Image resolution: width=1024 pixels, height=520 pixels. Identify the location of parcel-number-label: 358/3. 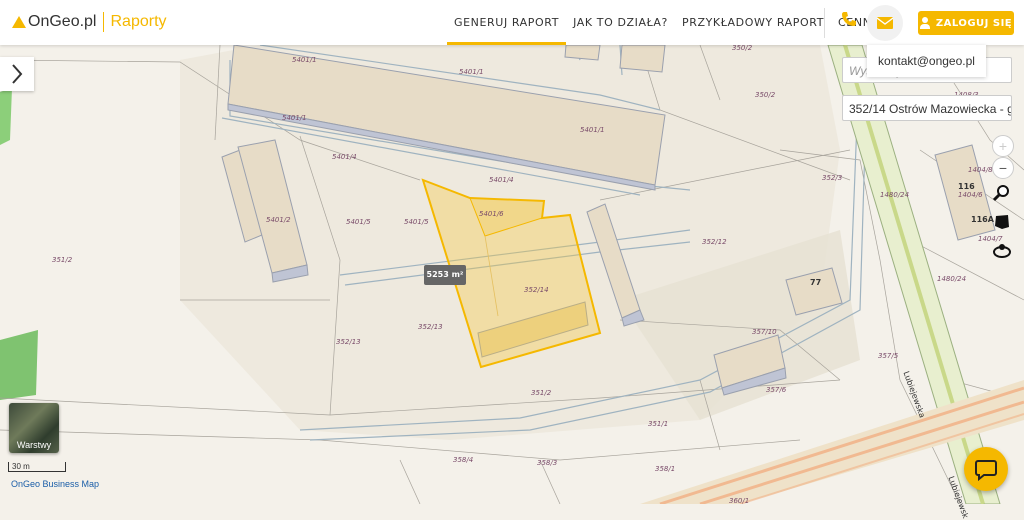
(547, 463).